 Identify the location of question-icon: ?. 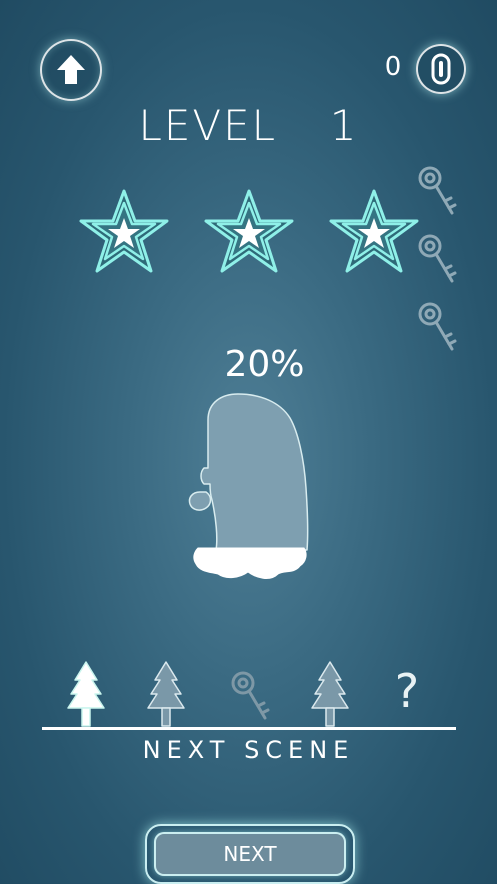
(407, 691).